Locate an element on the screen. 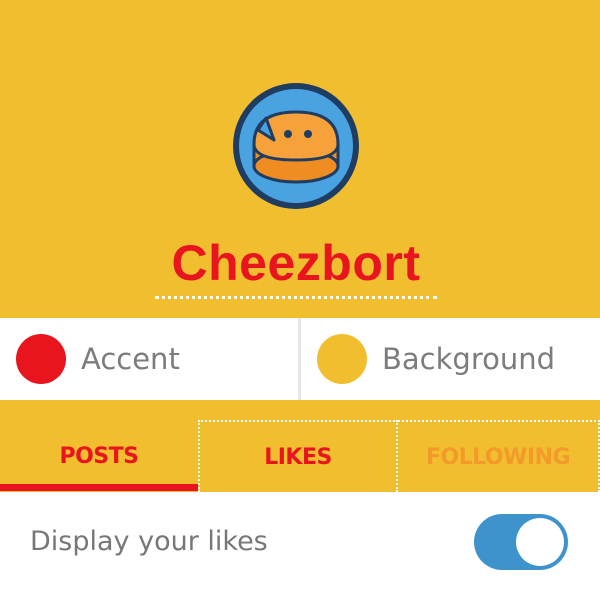 This screenshot has height=600, width=600. accent-label: Accent is located at coordinates (130, 359).